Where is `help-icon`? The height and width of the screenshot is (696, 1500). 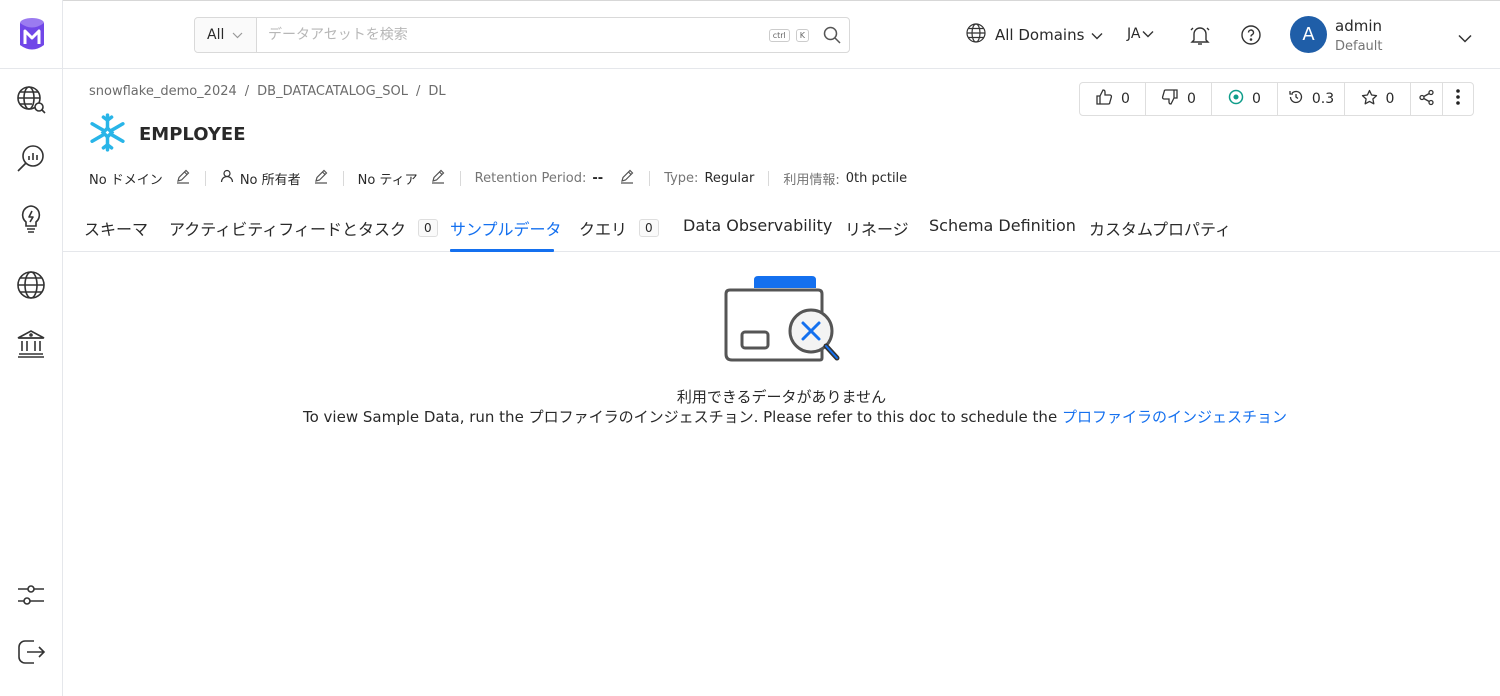
help-icon is located at coordinates (1251, 37).